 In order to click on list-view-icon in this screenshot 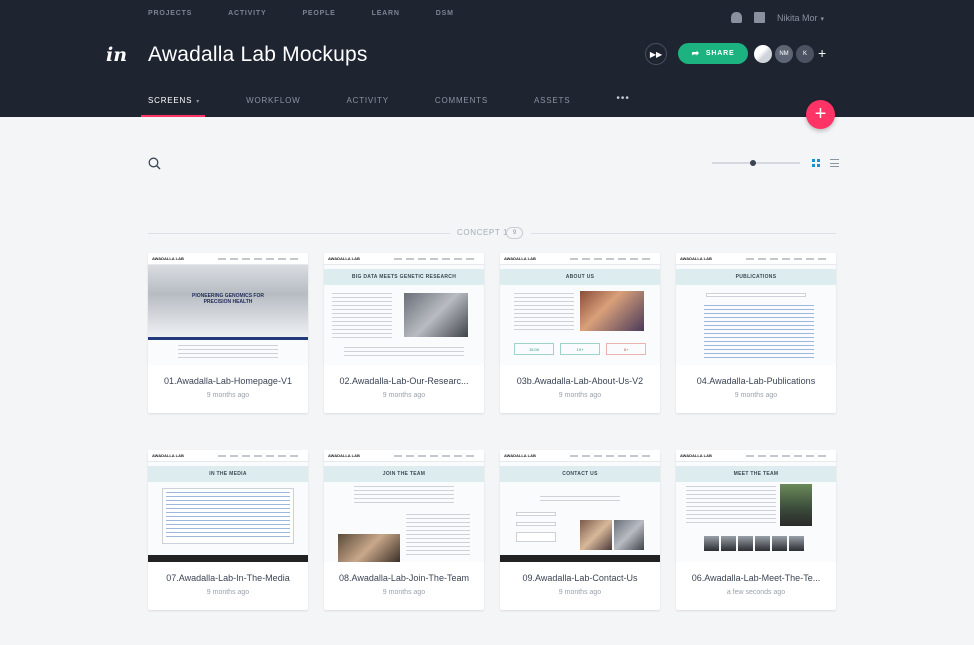, I will do `click(834, 163)`.